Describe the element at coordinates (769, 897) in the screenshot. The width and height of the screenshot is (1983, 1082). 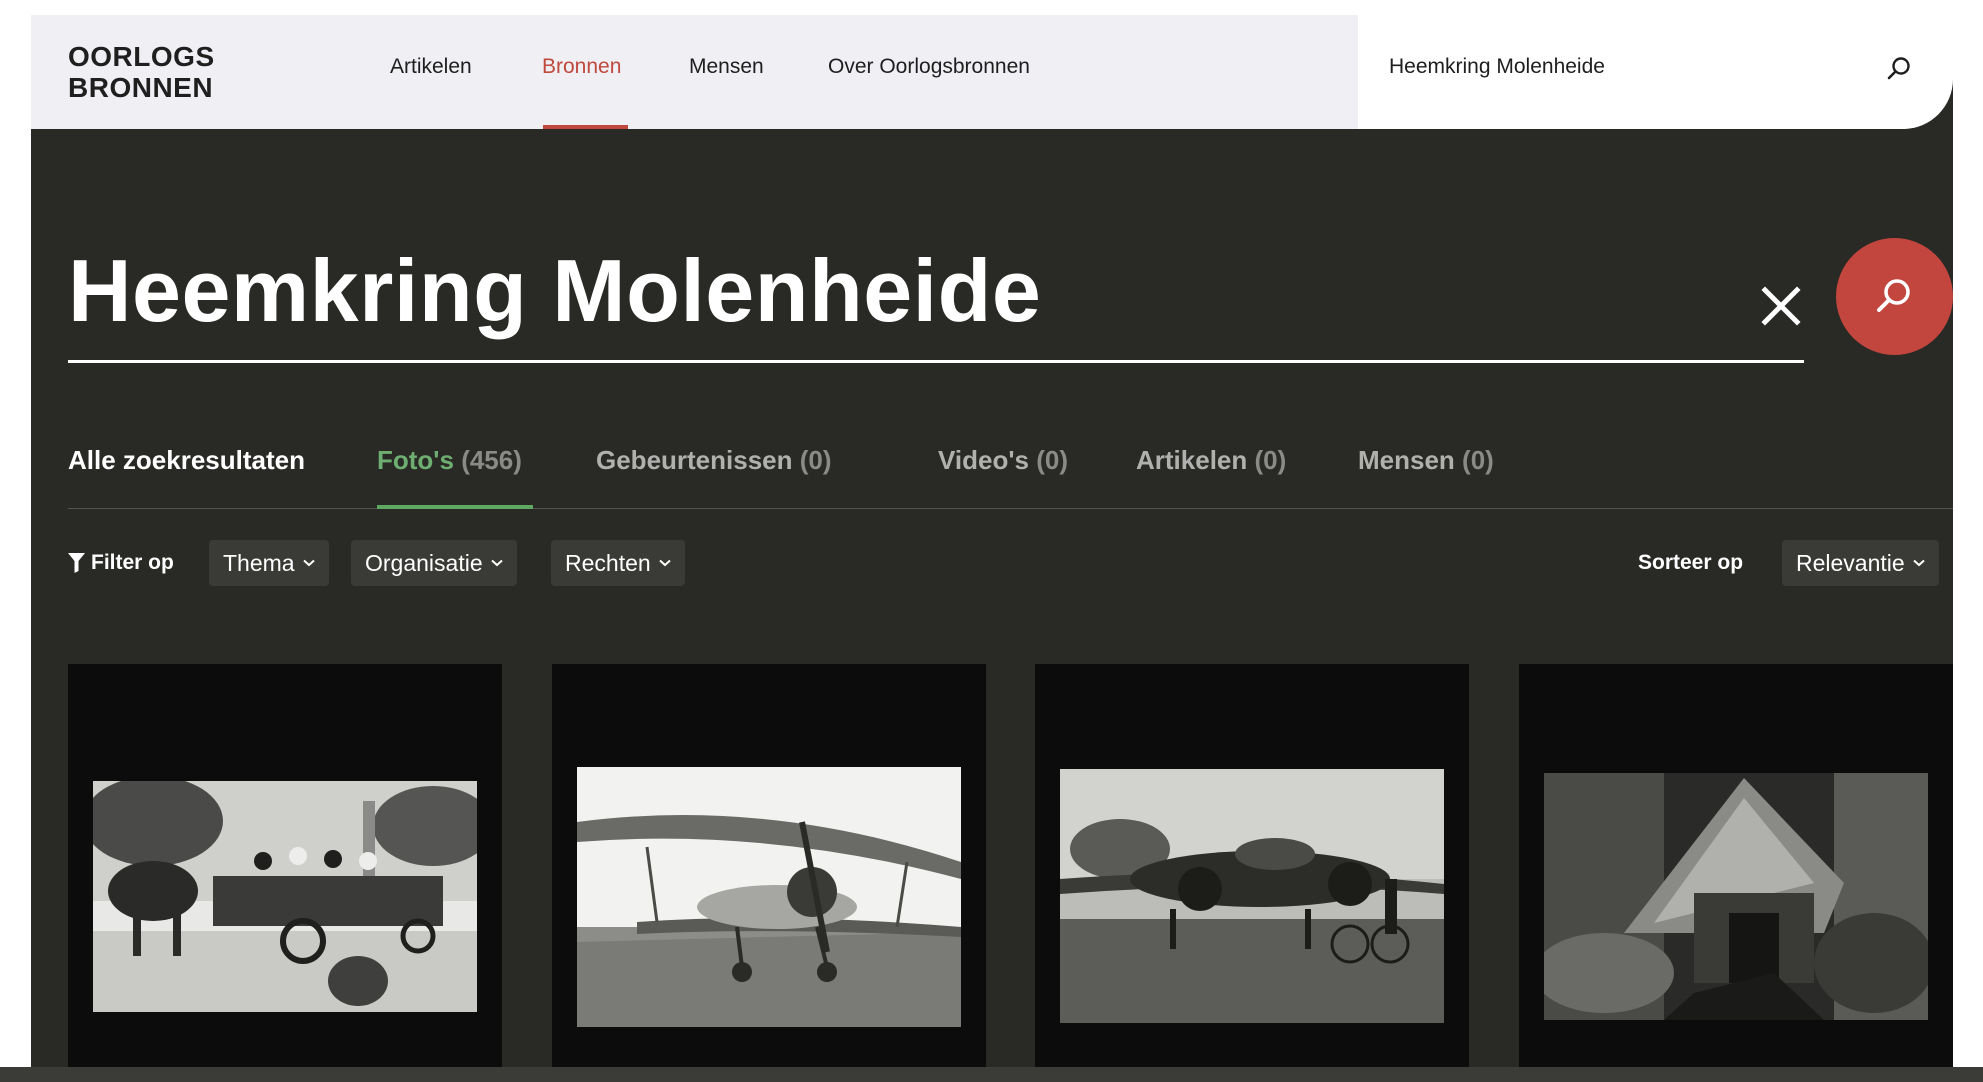
I see `biplane-photo` at that location.